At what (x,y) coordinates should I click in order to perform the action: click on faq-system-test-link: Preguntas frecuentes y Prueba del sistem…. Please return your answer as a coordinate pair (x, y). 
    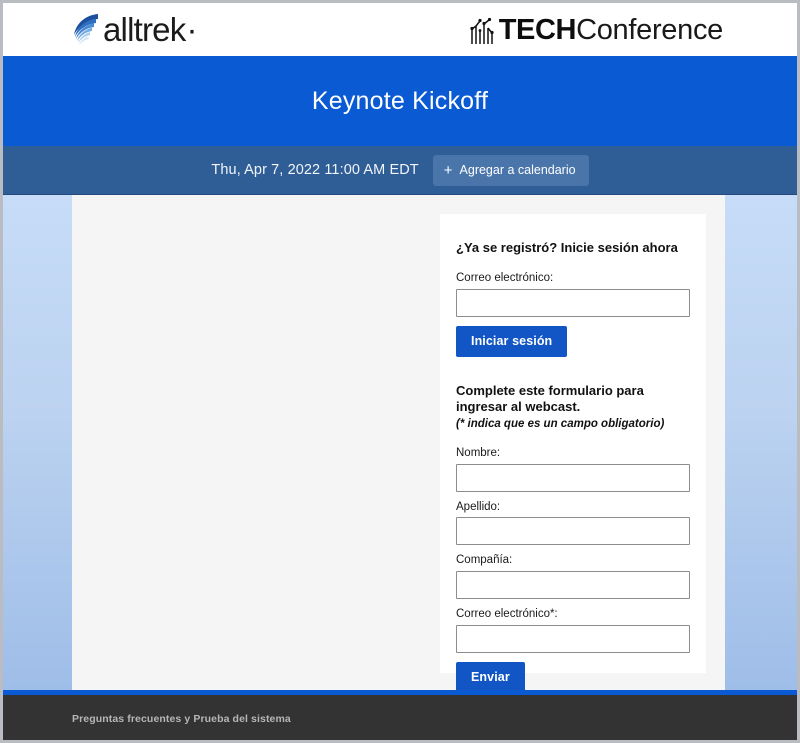
    Looking at the image, I should click on (181, 719).